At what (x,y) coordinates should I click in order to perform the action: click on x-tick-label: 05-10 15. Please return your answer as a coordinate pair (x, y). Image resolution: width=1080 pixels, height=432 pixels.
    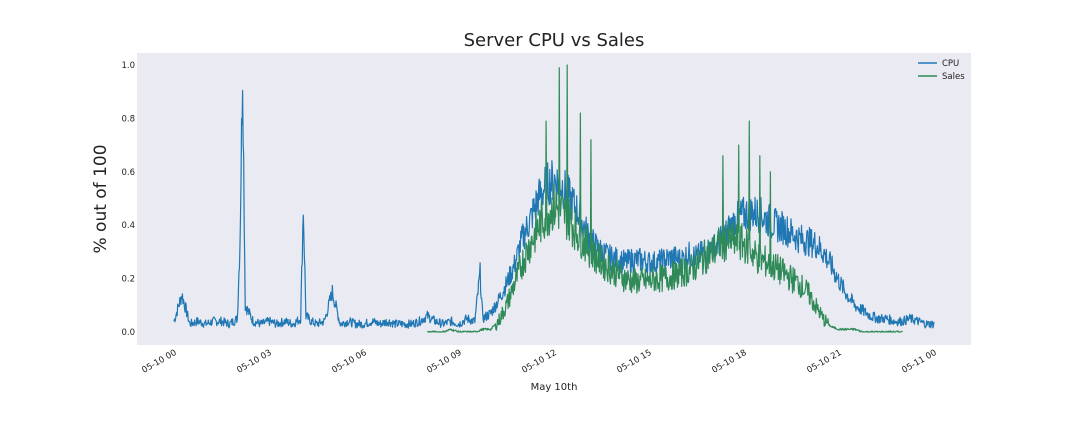
    Looking at the image, I should click on (634, 362).